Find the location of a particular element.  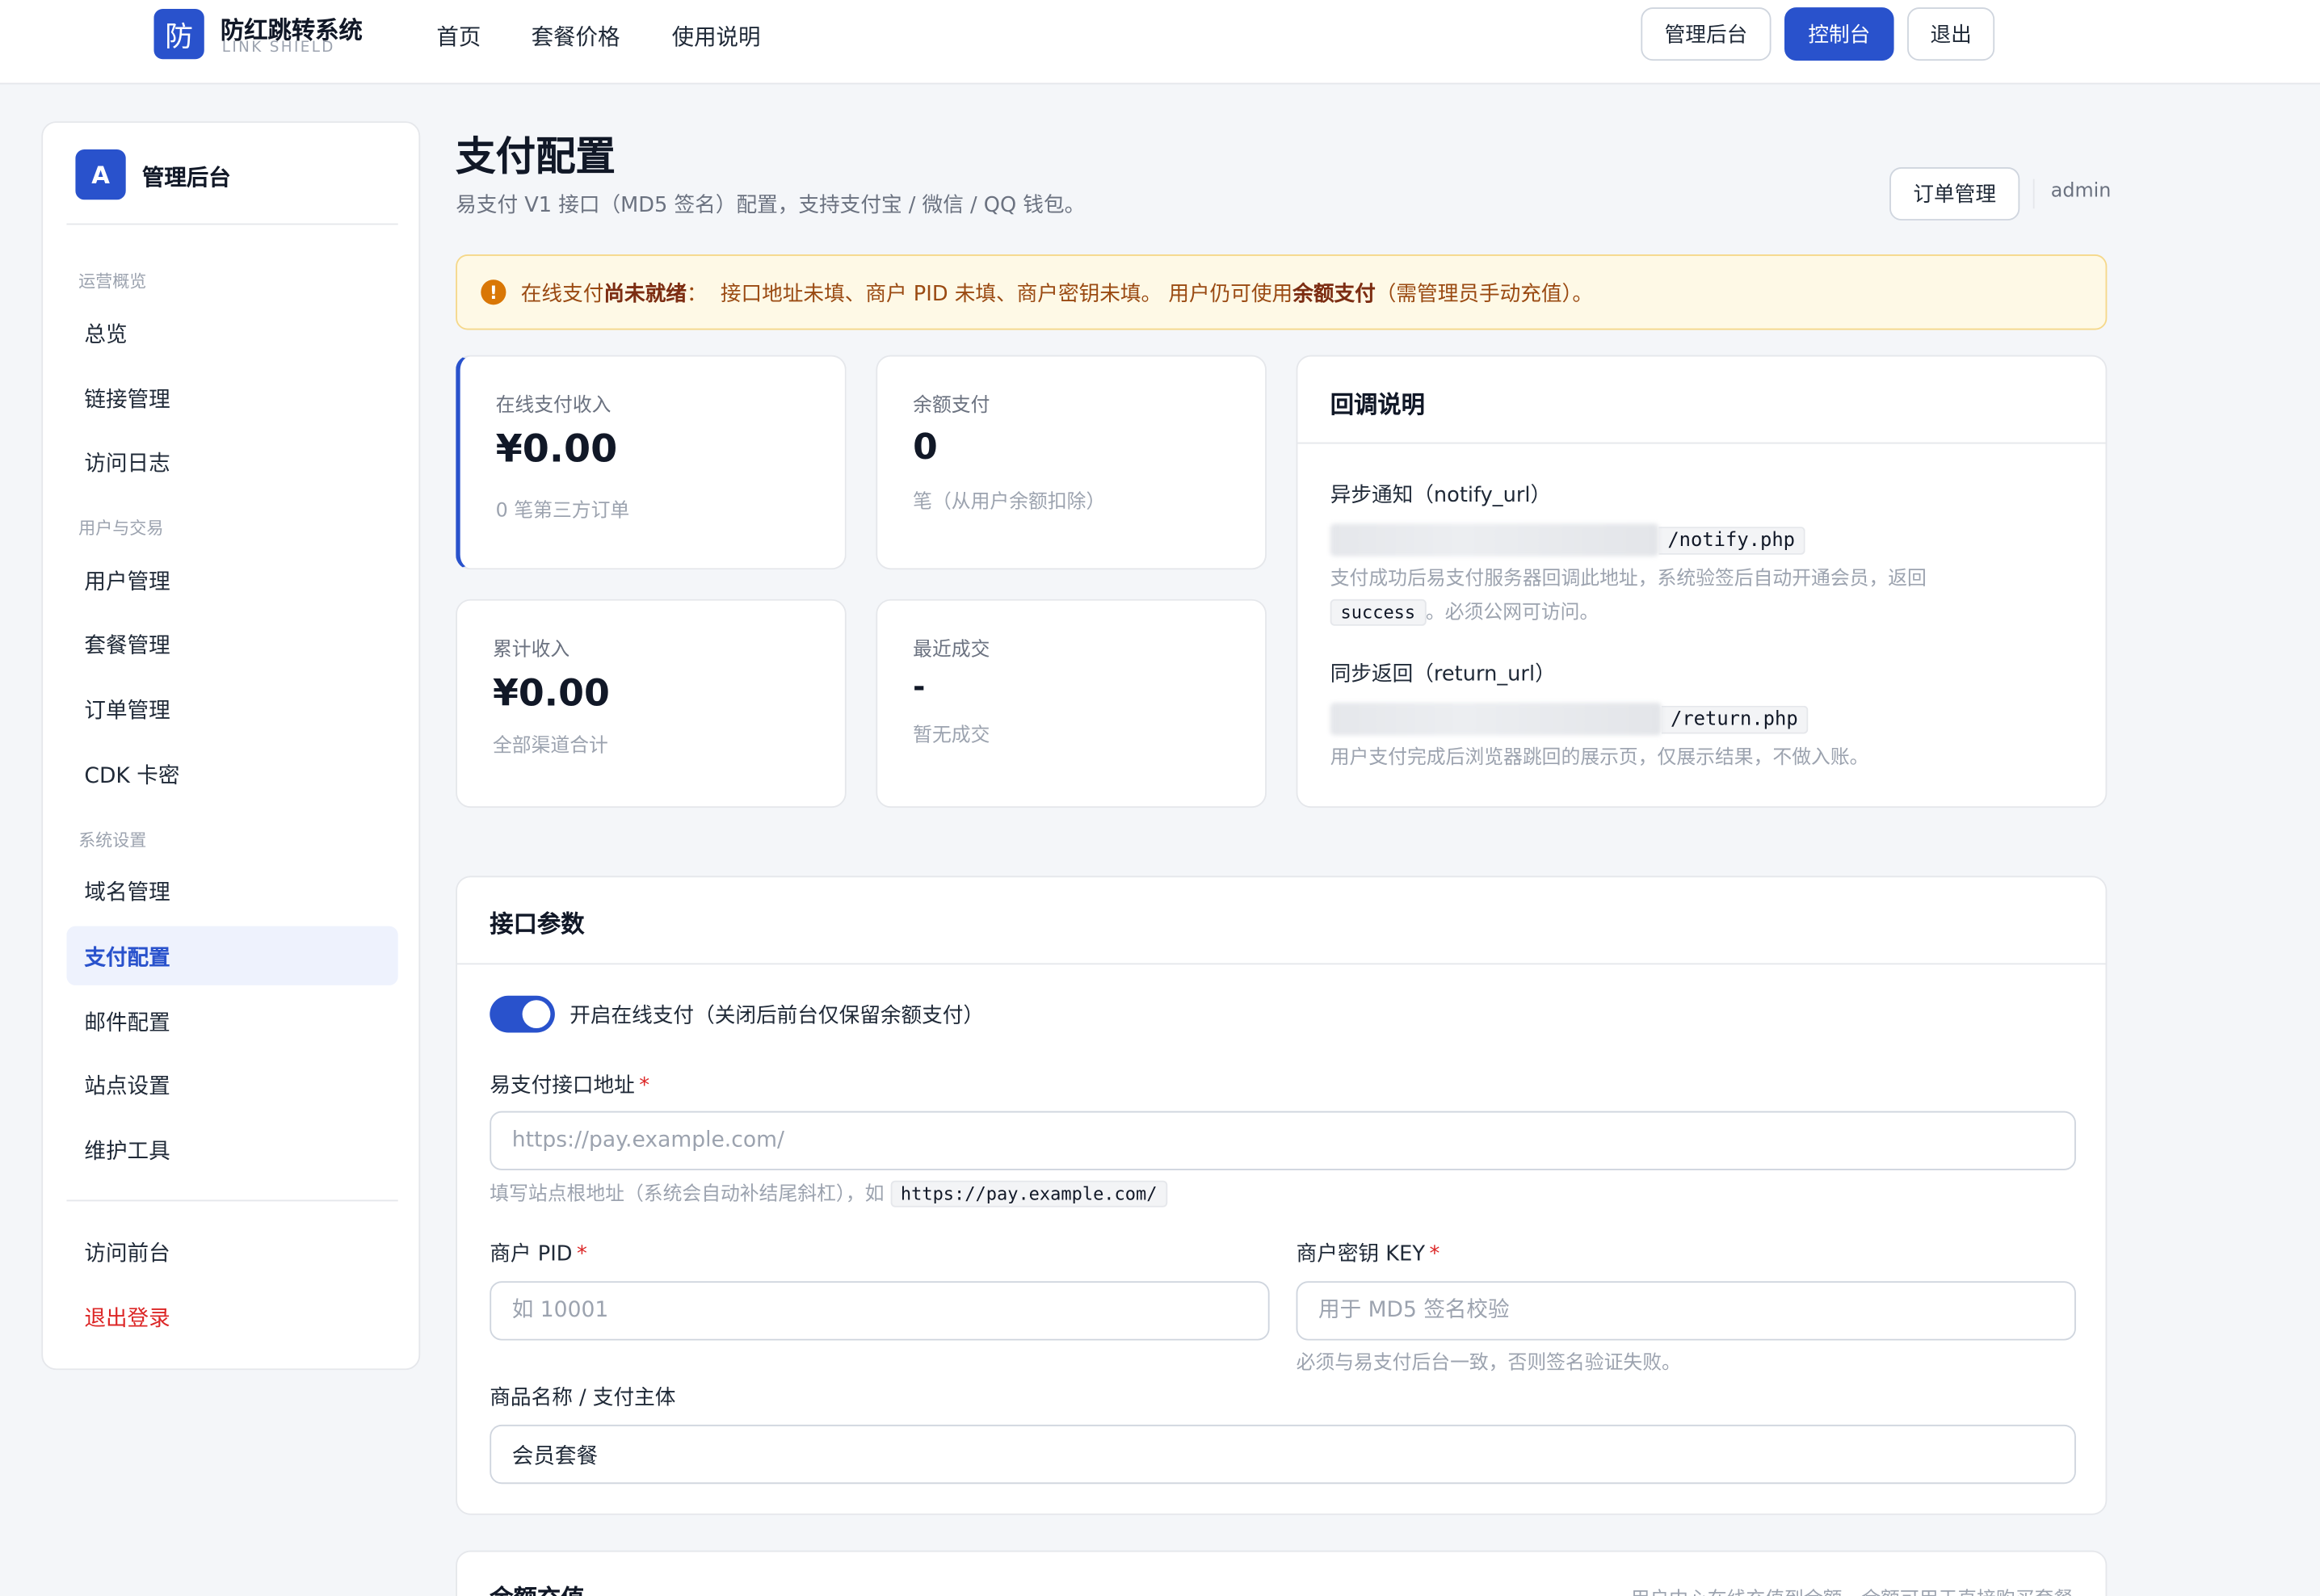

alert-text: 在线支付 is located at coordinates (562, 293).